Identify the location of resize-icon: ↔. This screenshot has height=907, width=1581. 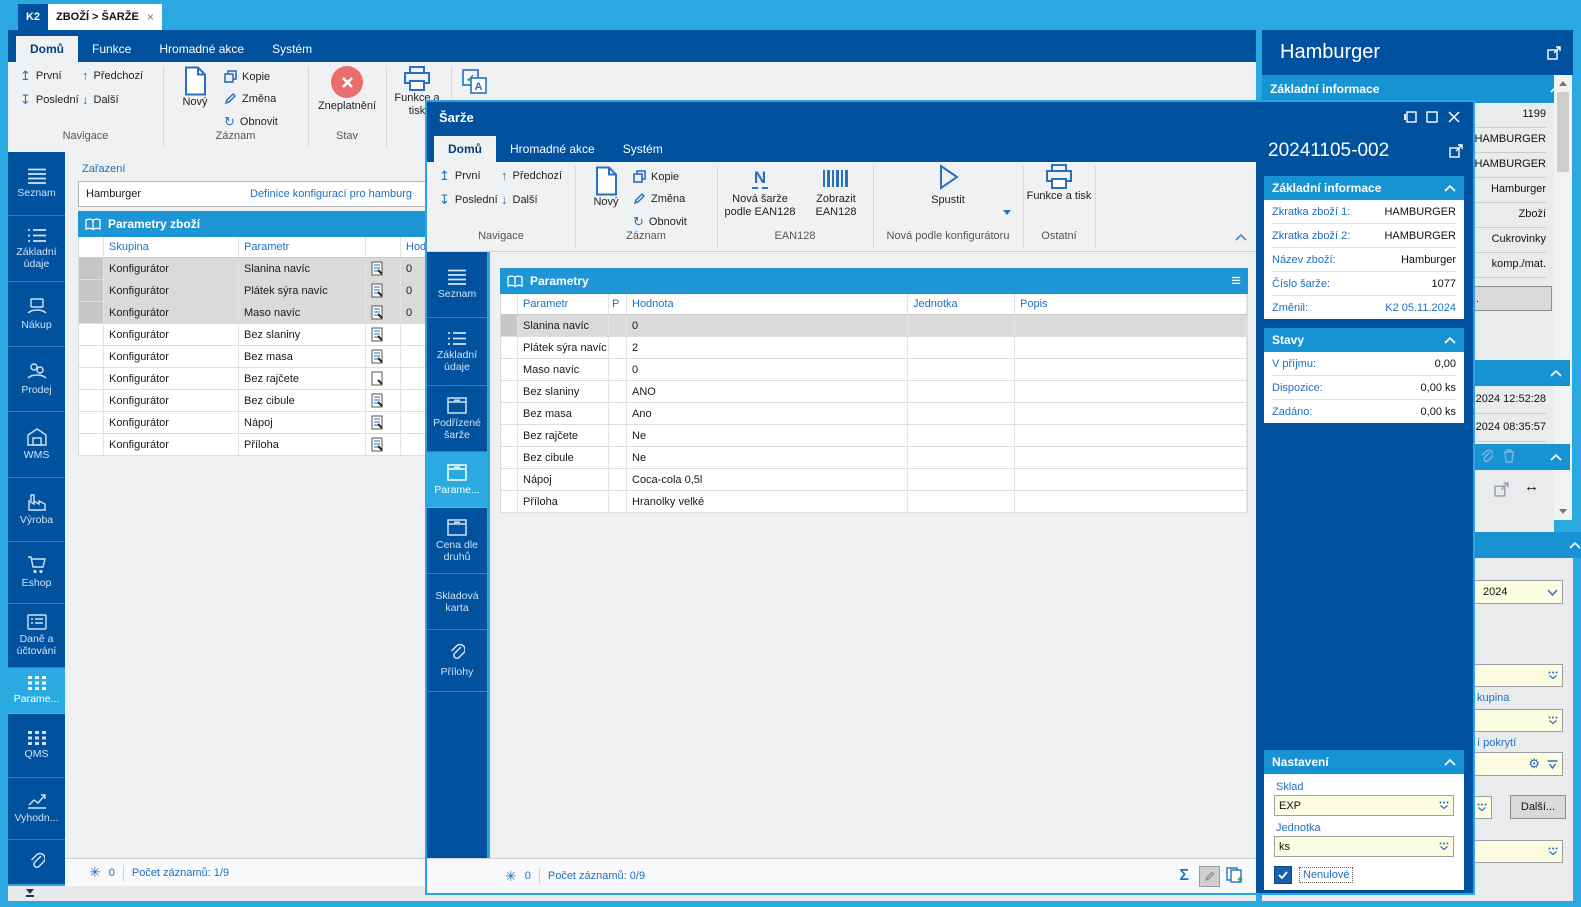
(1531, 486).